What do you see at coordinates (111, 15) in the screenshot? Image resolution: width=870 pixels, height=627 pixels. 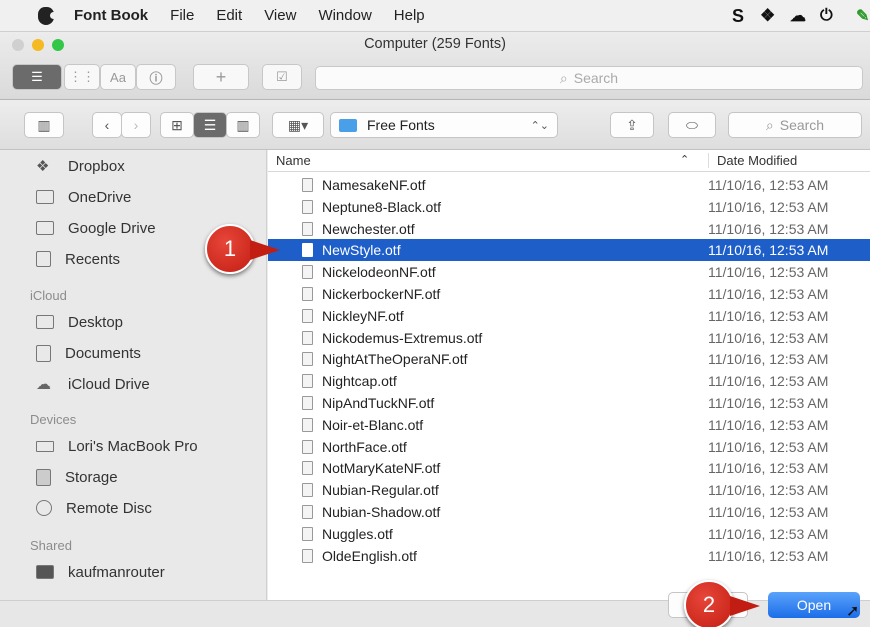 I see `menu-app-name: Font Book` at bounding box center [111, 15].